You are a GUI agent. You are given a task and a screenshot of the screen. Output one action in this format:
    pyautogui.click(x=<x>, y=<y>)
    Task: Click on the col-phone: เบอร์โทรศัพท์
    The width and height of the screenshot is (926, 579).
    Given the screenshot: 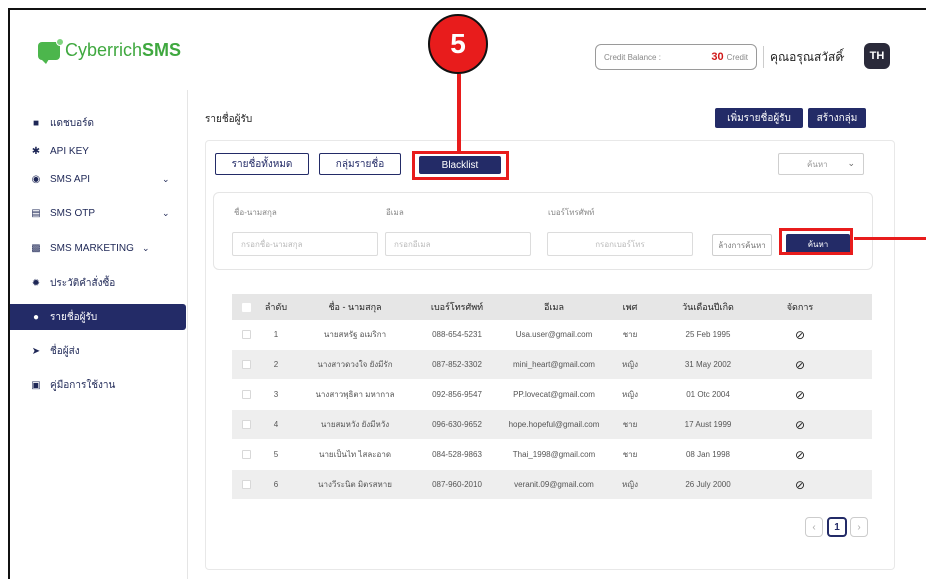 What is the action you would take?
    pyautogui.click(x=457, y=307)
    